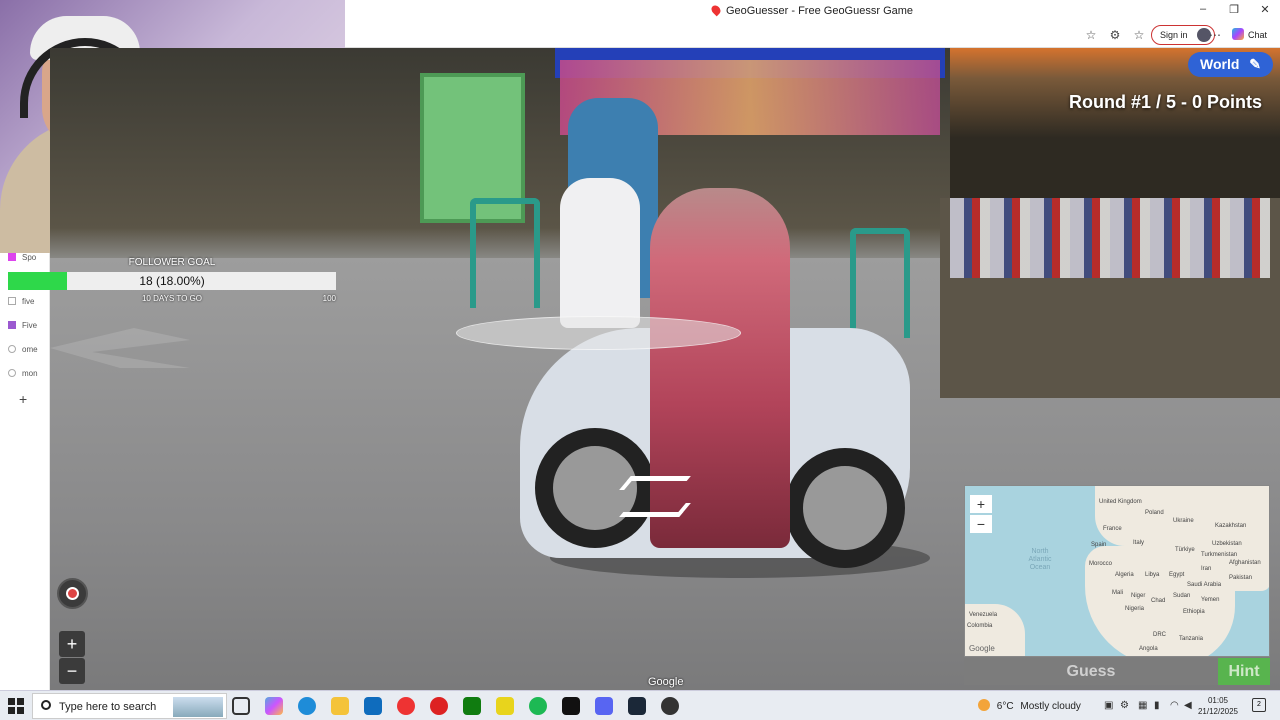 The height and width of the screenshot is (720, 1280). I want to click on search-highlight-image, so click(198, 707).